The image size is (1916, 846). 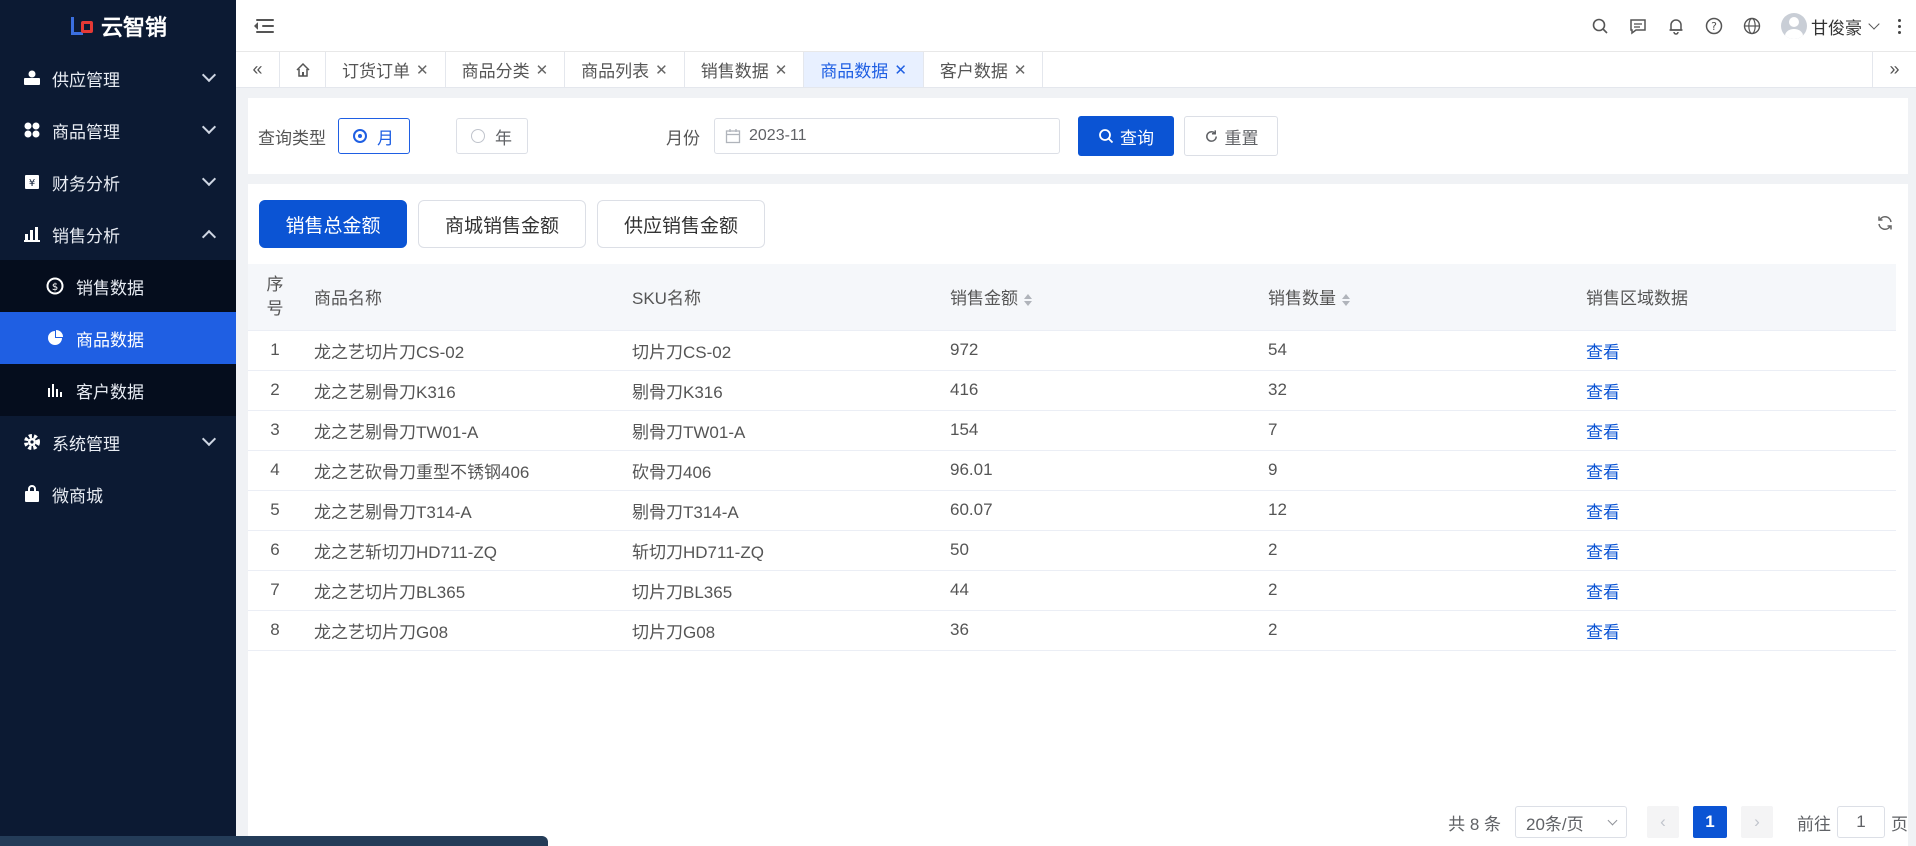 What do you see at coordinates (386, 69) in the screenshot?
I see `tab-order: 订货订单 ✕` at bounding box center [386, 69].